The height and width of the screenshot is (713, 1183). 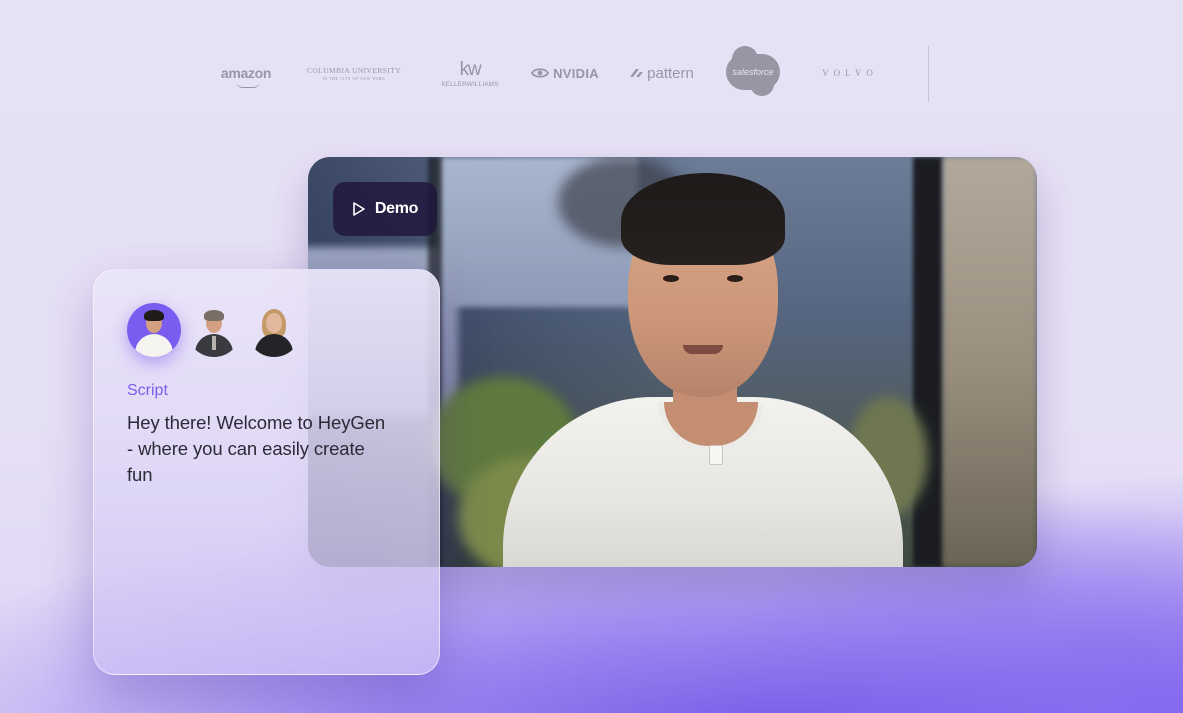 I want to click on volvo-logo-text: VOLVO, so click(x=850, y=73).